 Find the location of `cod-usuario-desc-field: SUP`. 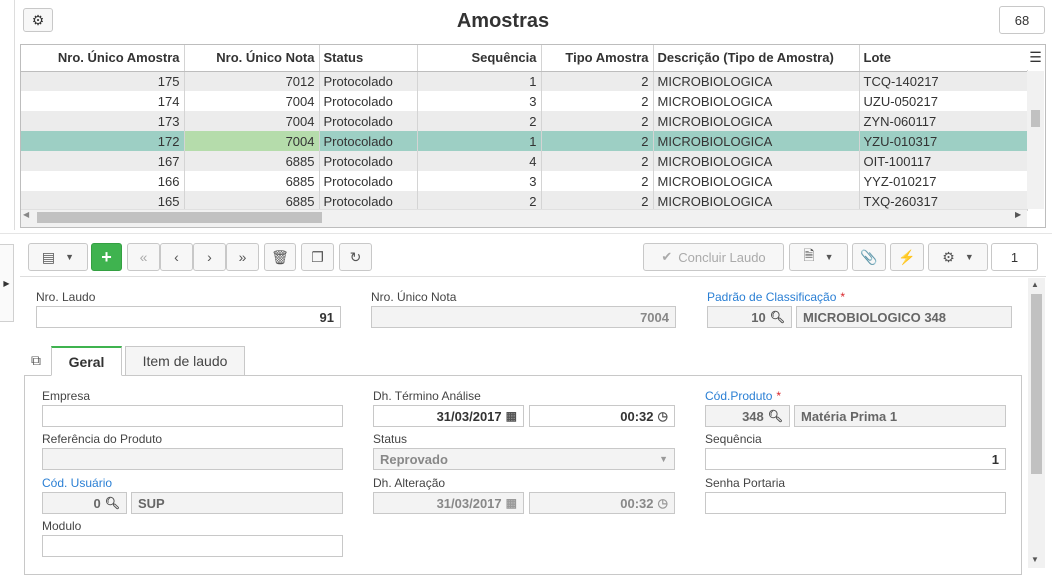

cod-usuario-desc-field: SUP is located at coordinates (237, 503).